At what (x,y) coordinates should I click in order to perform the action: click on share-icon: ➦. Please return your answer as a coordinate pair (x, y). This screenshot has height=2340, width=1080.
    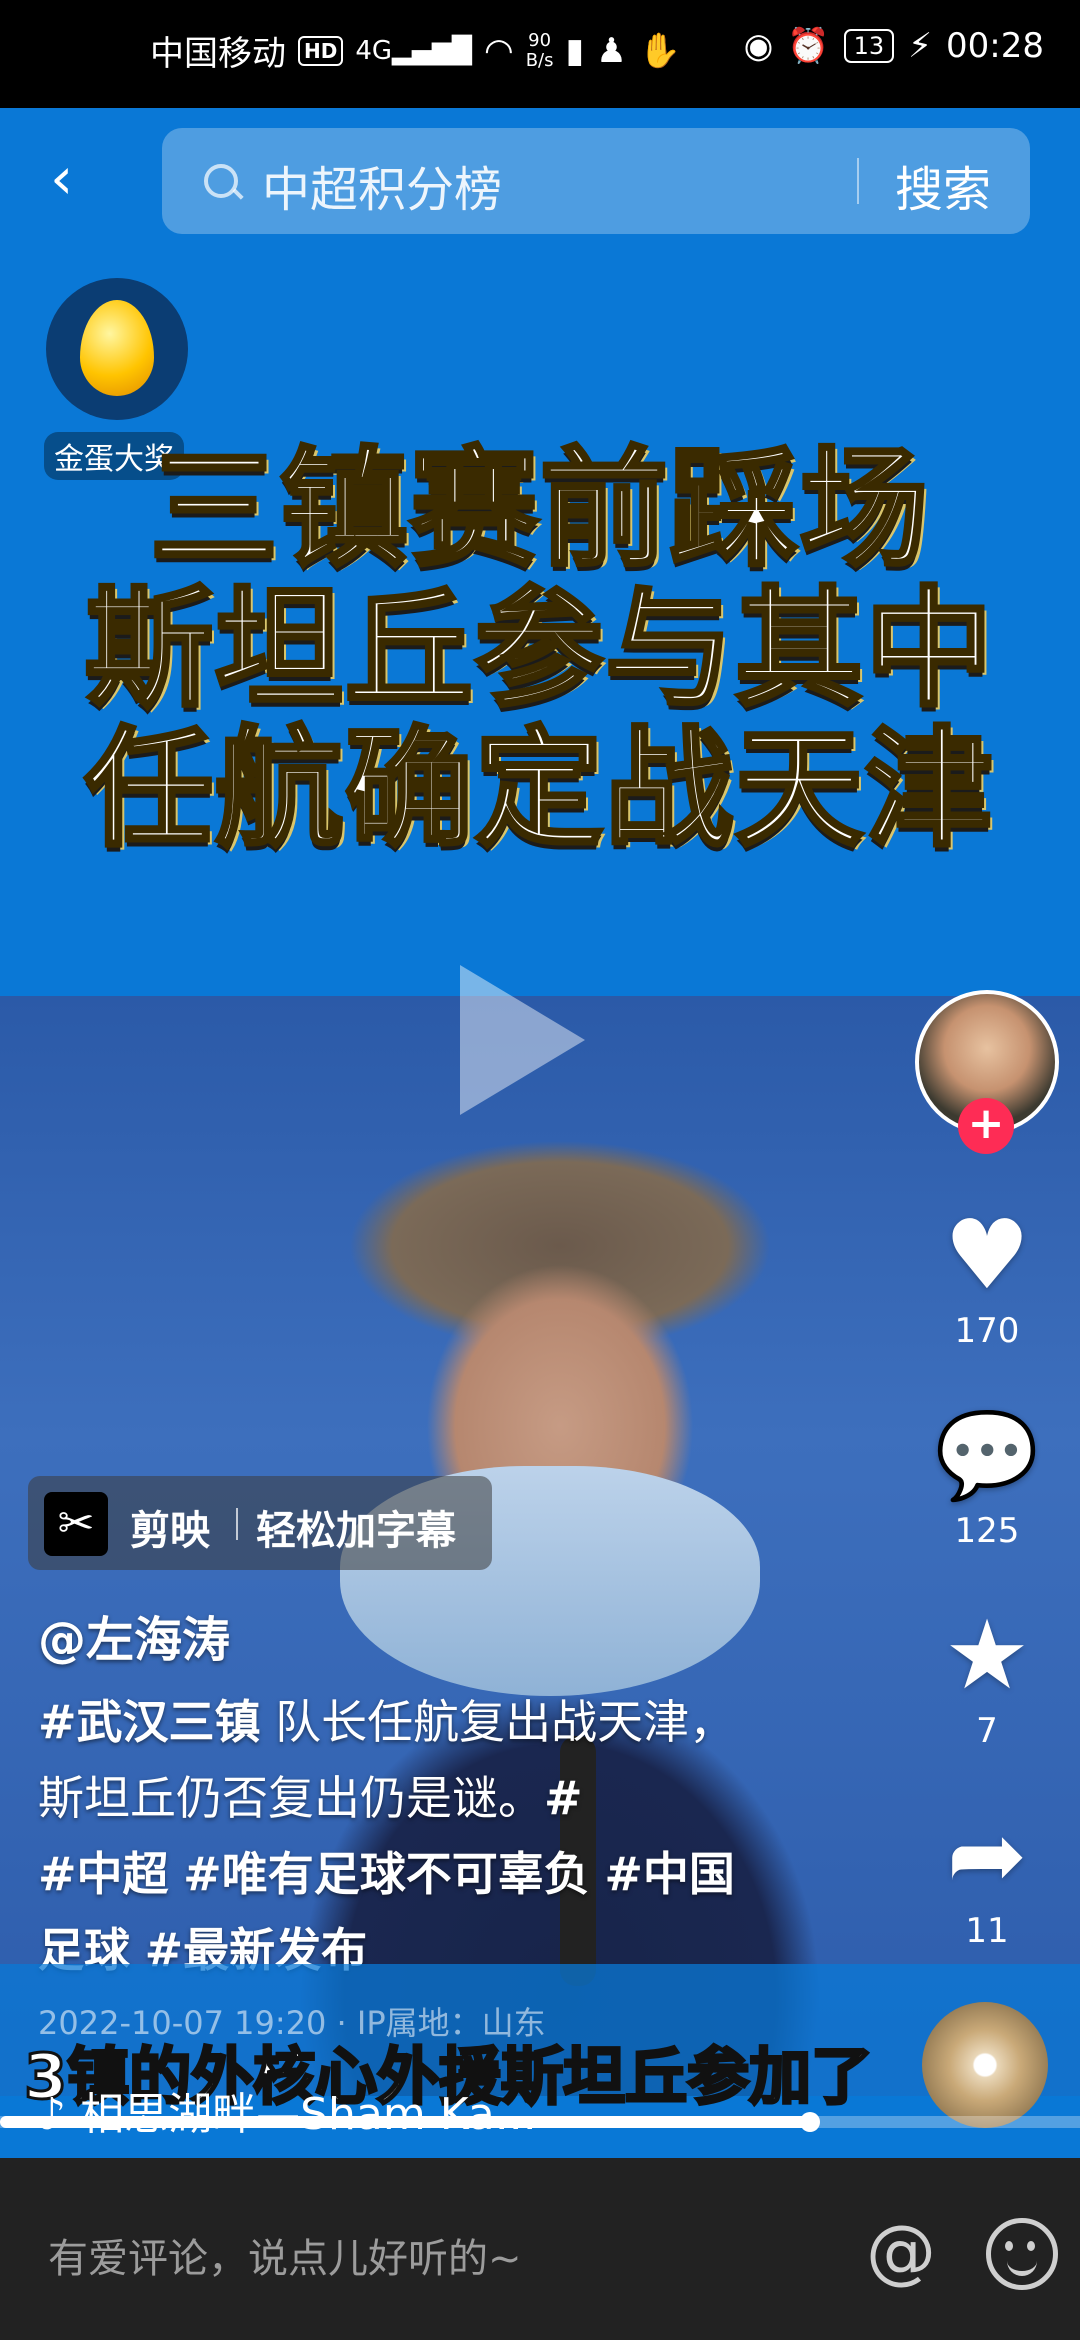
    Looking at the image, I should click on (987, 1855).